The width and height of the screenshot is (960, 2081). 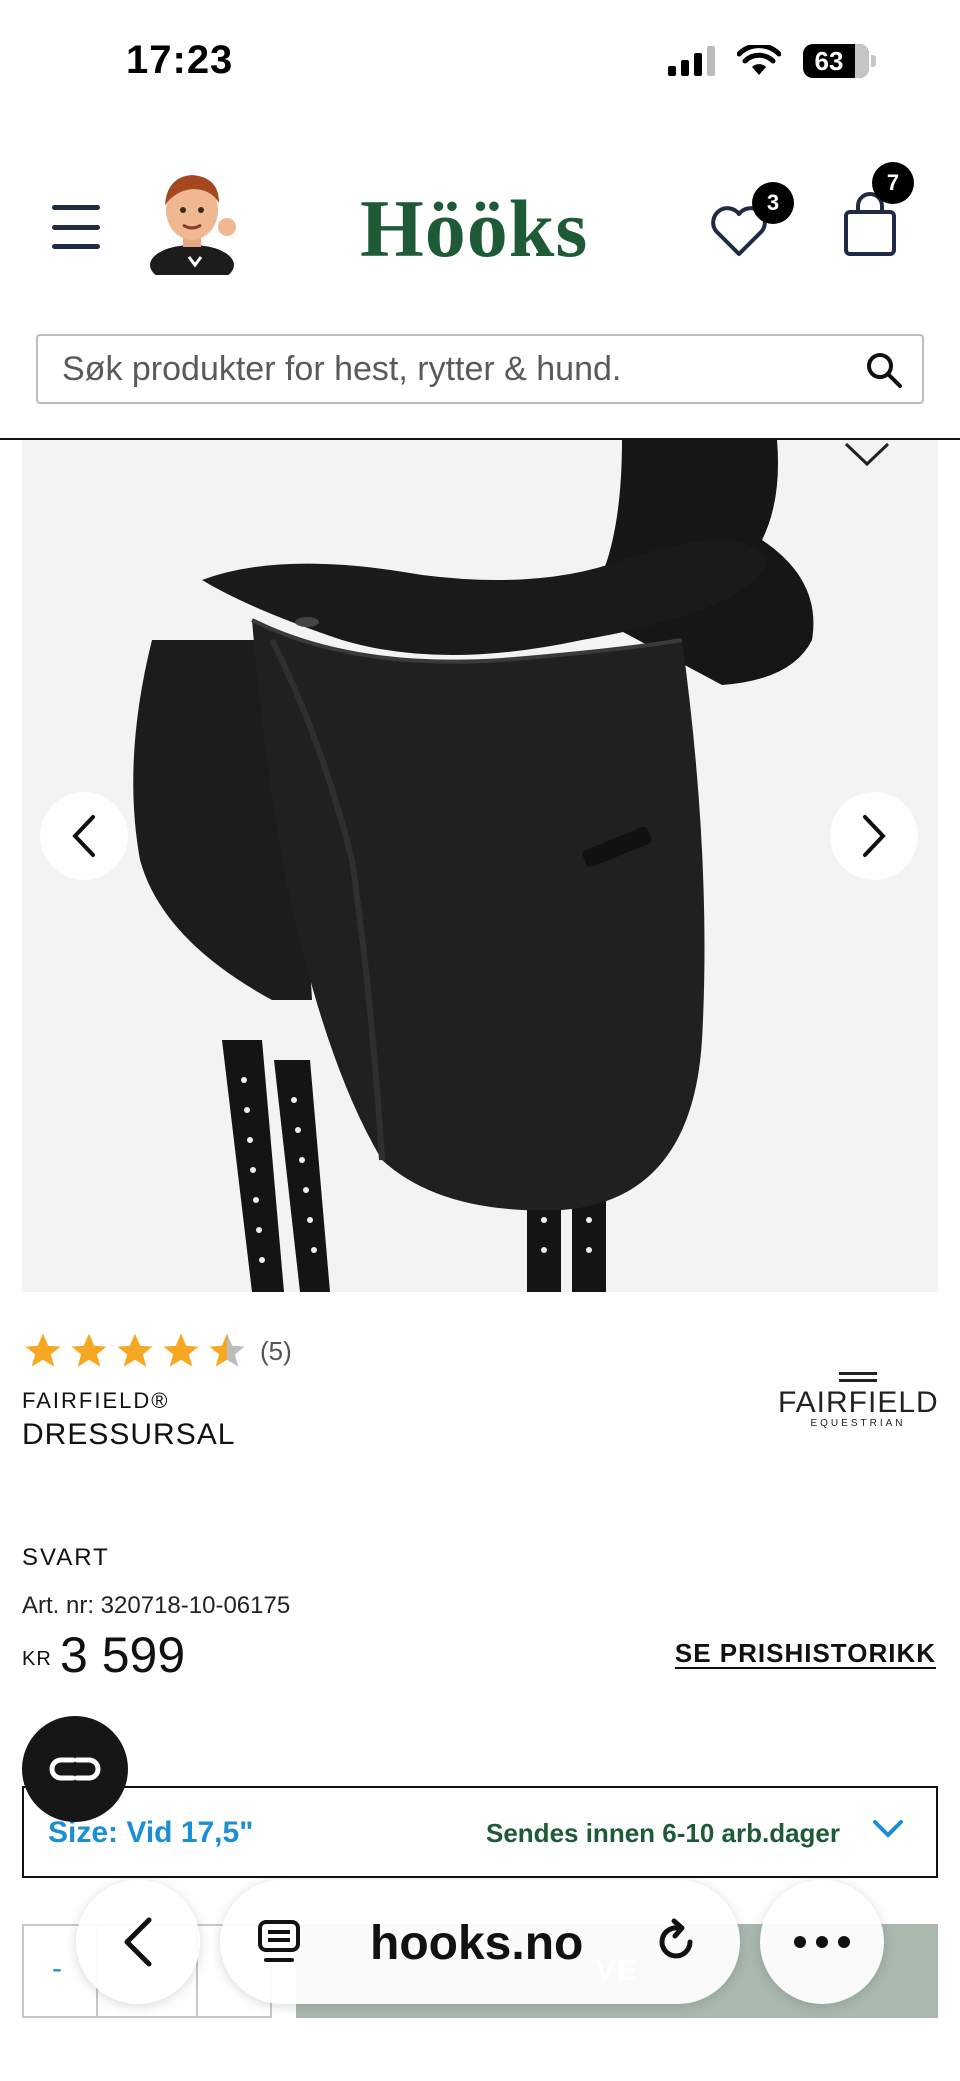 What do you see at coordinates (759, 60) in the screenshot?
I see `wifi-icon` at bounding box center [759, 60].